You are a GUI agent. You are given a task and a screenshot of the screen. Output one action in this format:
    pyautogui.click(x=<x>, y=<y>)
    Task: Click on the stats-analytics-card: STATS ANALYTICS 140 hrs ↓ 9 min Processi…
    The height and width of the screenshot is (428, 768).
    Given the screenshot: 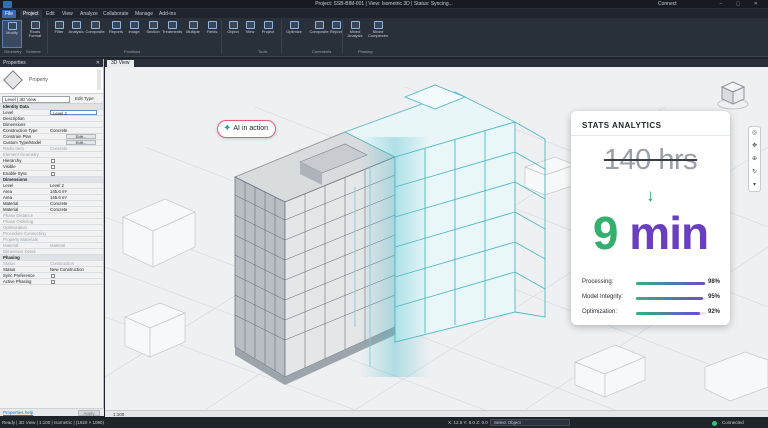 What is the action you would take?
    pyautogui.click(x=650, y=218)
    